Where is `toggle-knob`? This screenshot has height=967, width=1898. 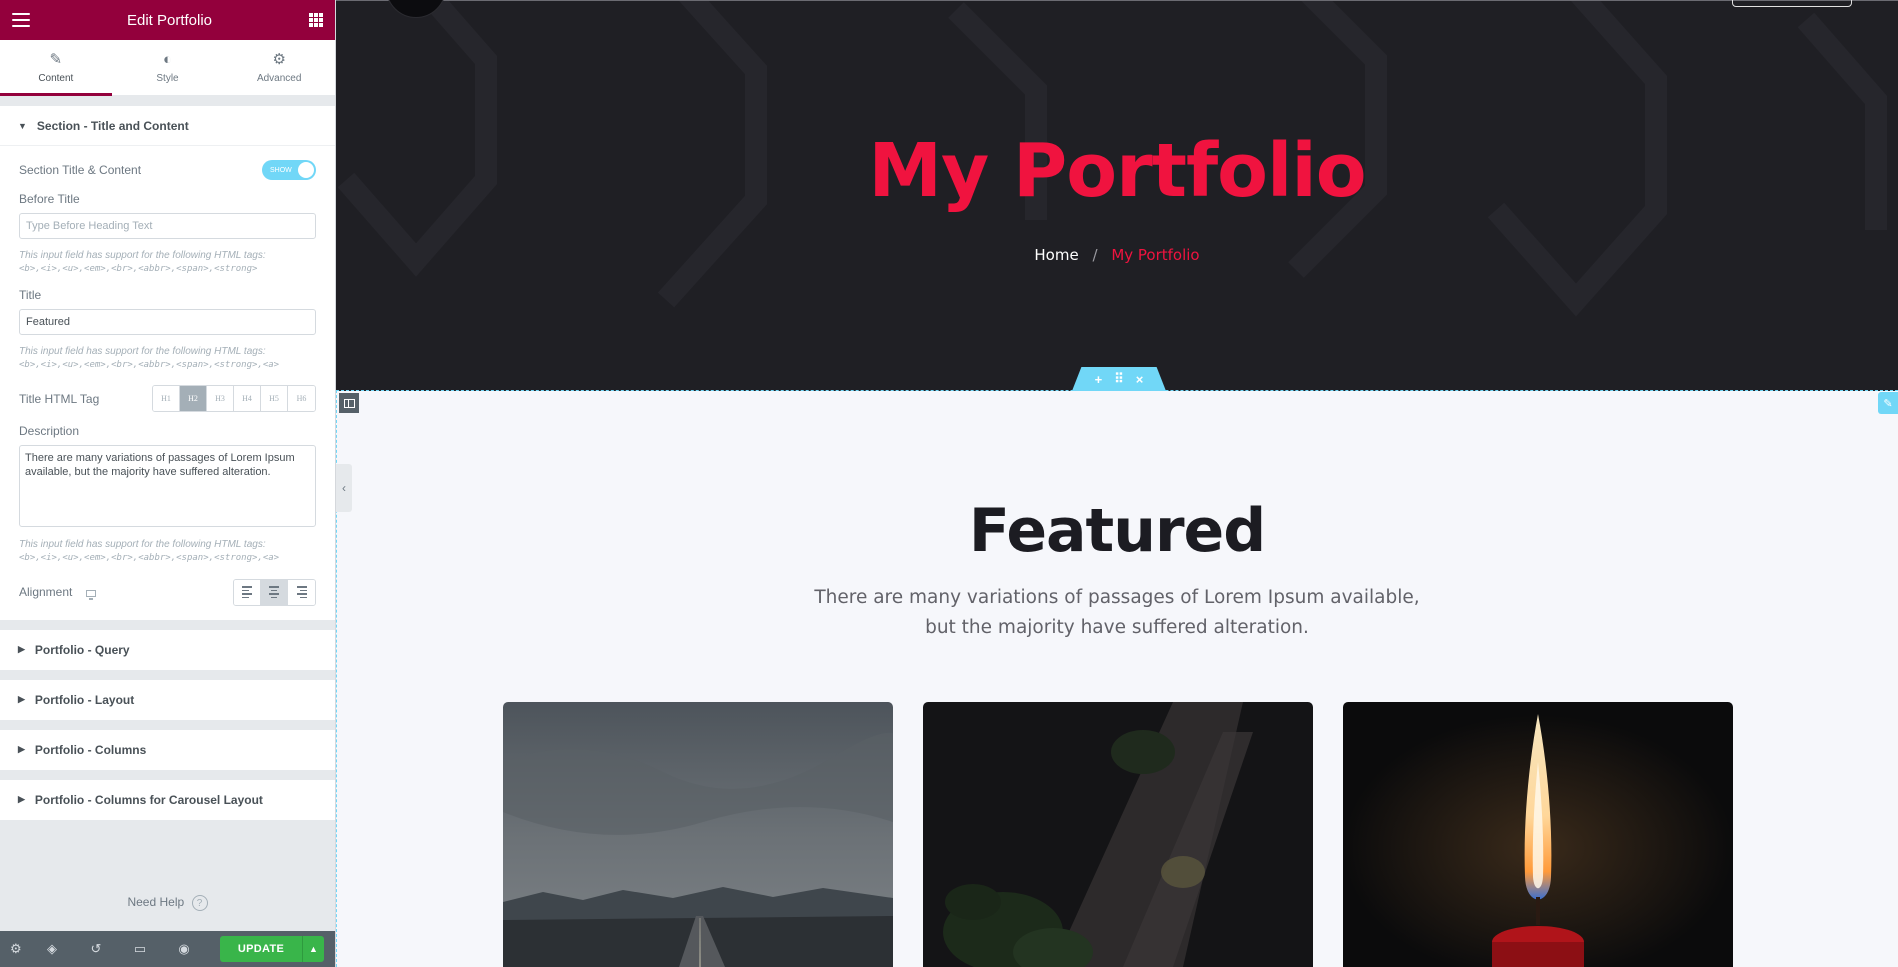 toggle-knob is located at coordinates (306, 170).